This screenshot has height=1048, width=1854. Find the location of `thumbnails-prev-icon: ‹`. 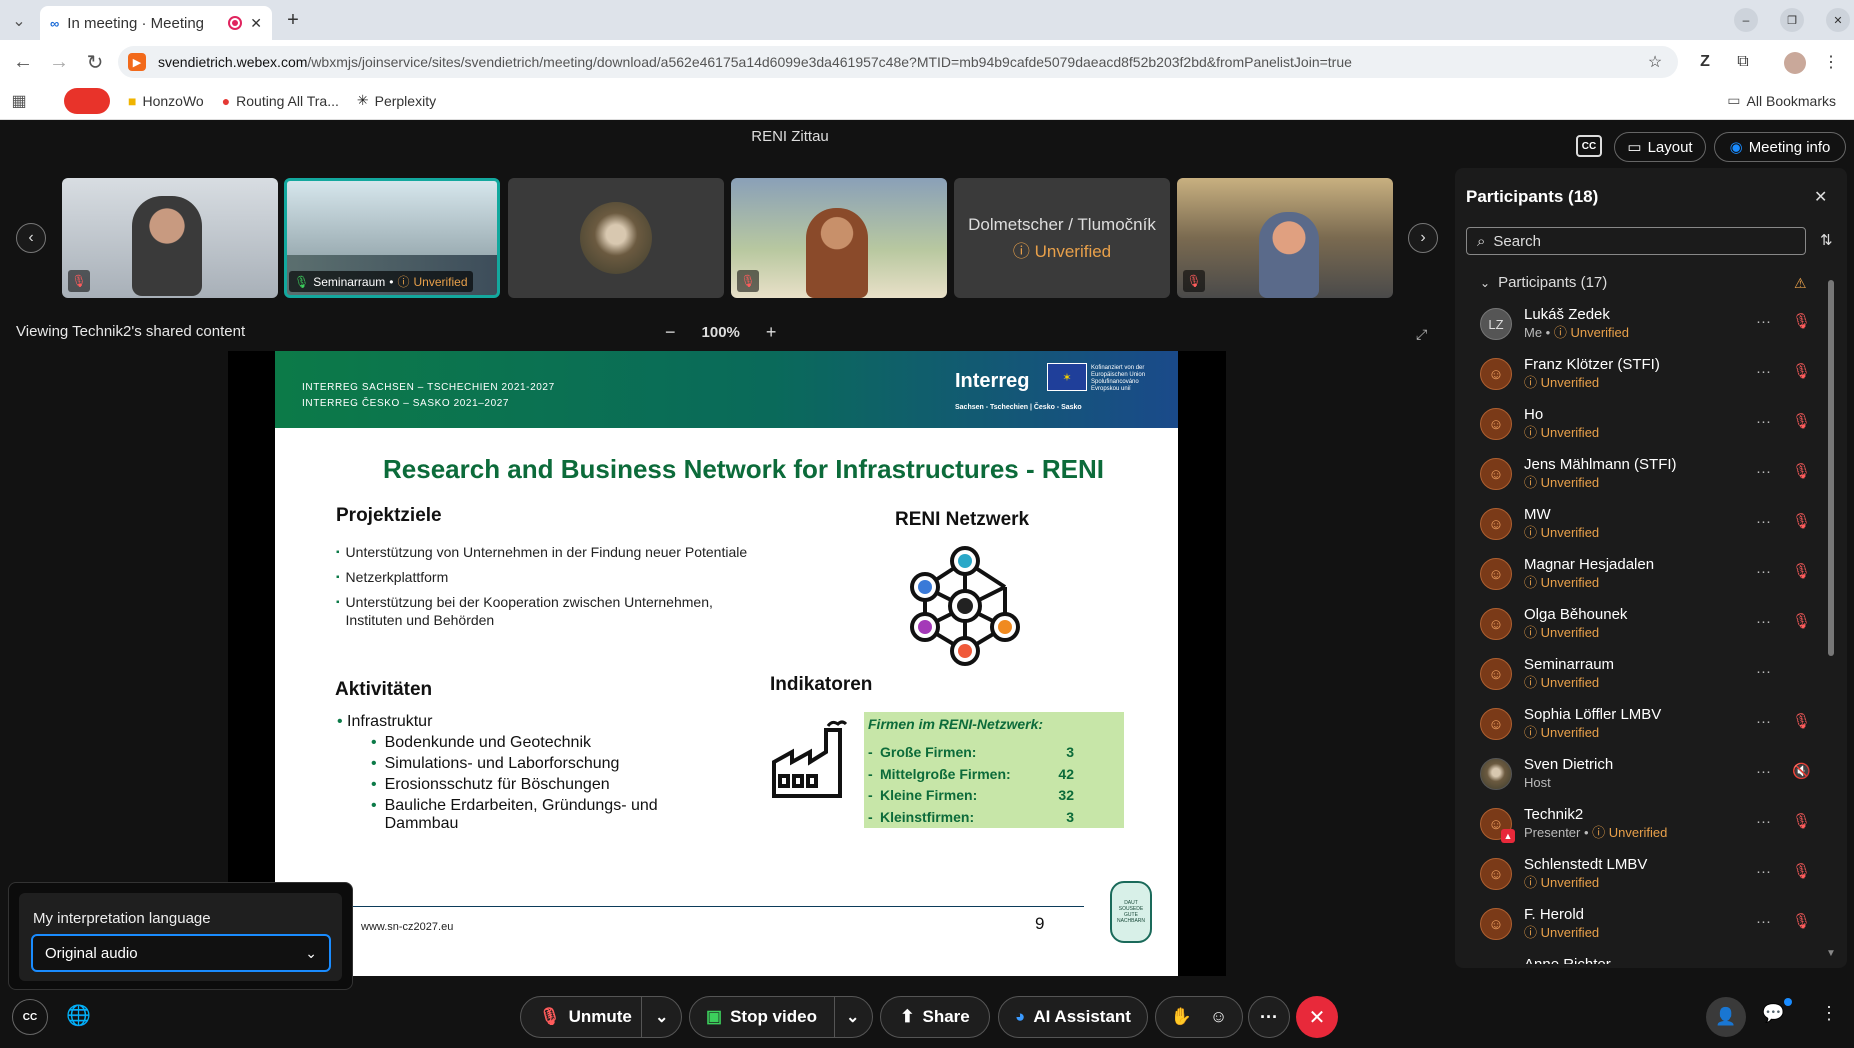

thumbnails-prev-icon: ‹ is located at coordinates (31, 238).